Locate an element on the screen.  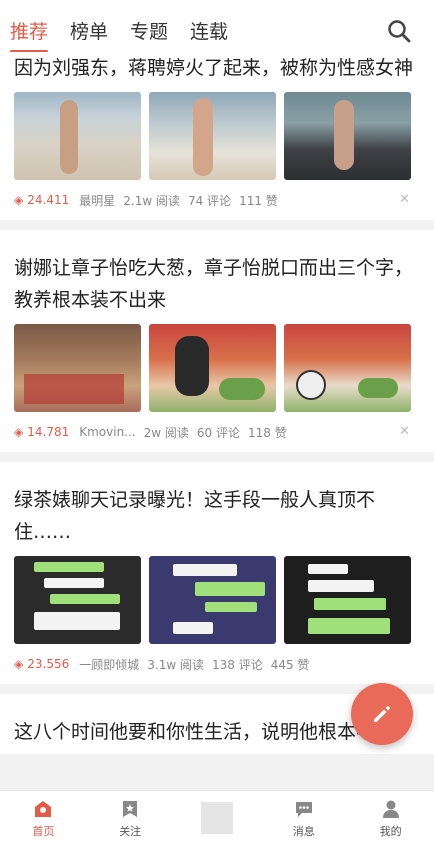
comment-count: 138 评论 is located at coordinates (237, 664).